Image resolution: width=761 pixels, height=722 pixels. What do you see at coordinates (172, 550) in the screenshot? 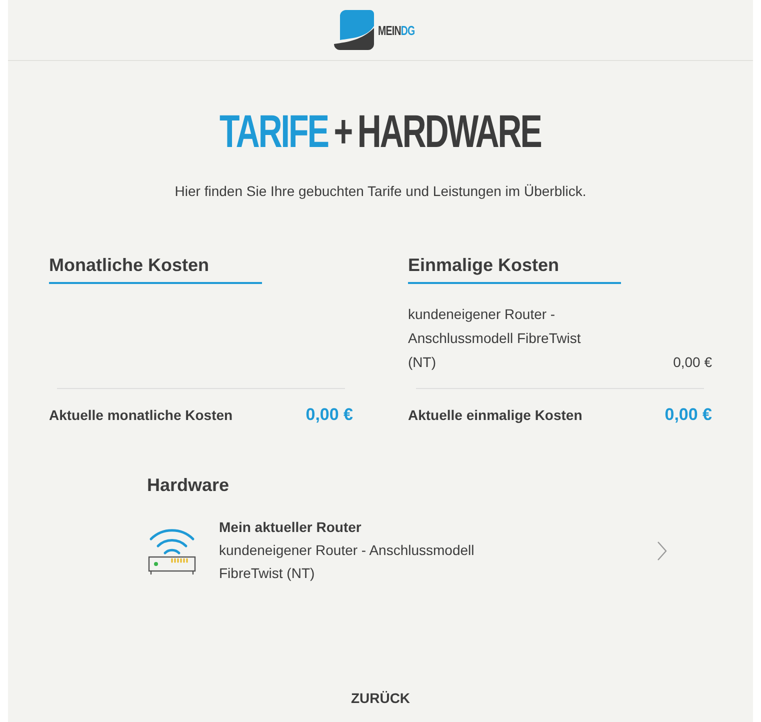
I see `router-icon` at bounding box center [172, 550].